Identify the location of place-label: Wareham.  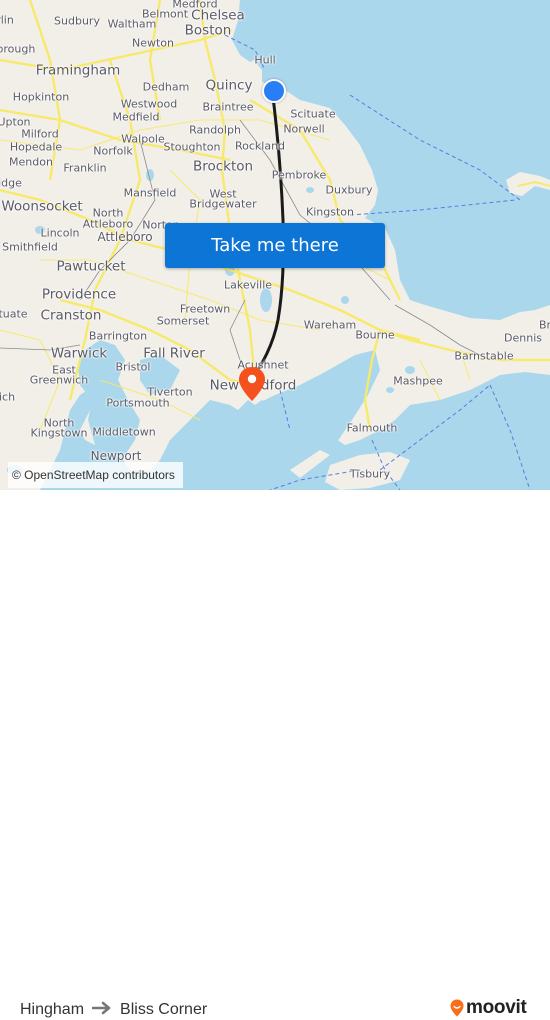
(330, 325).